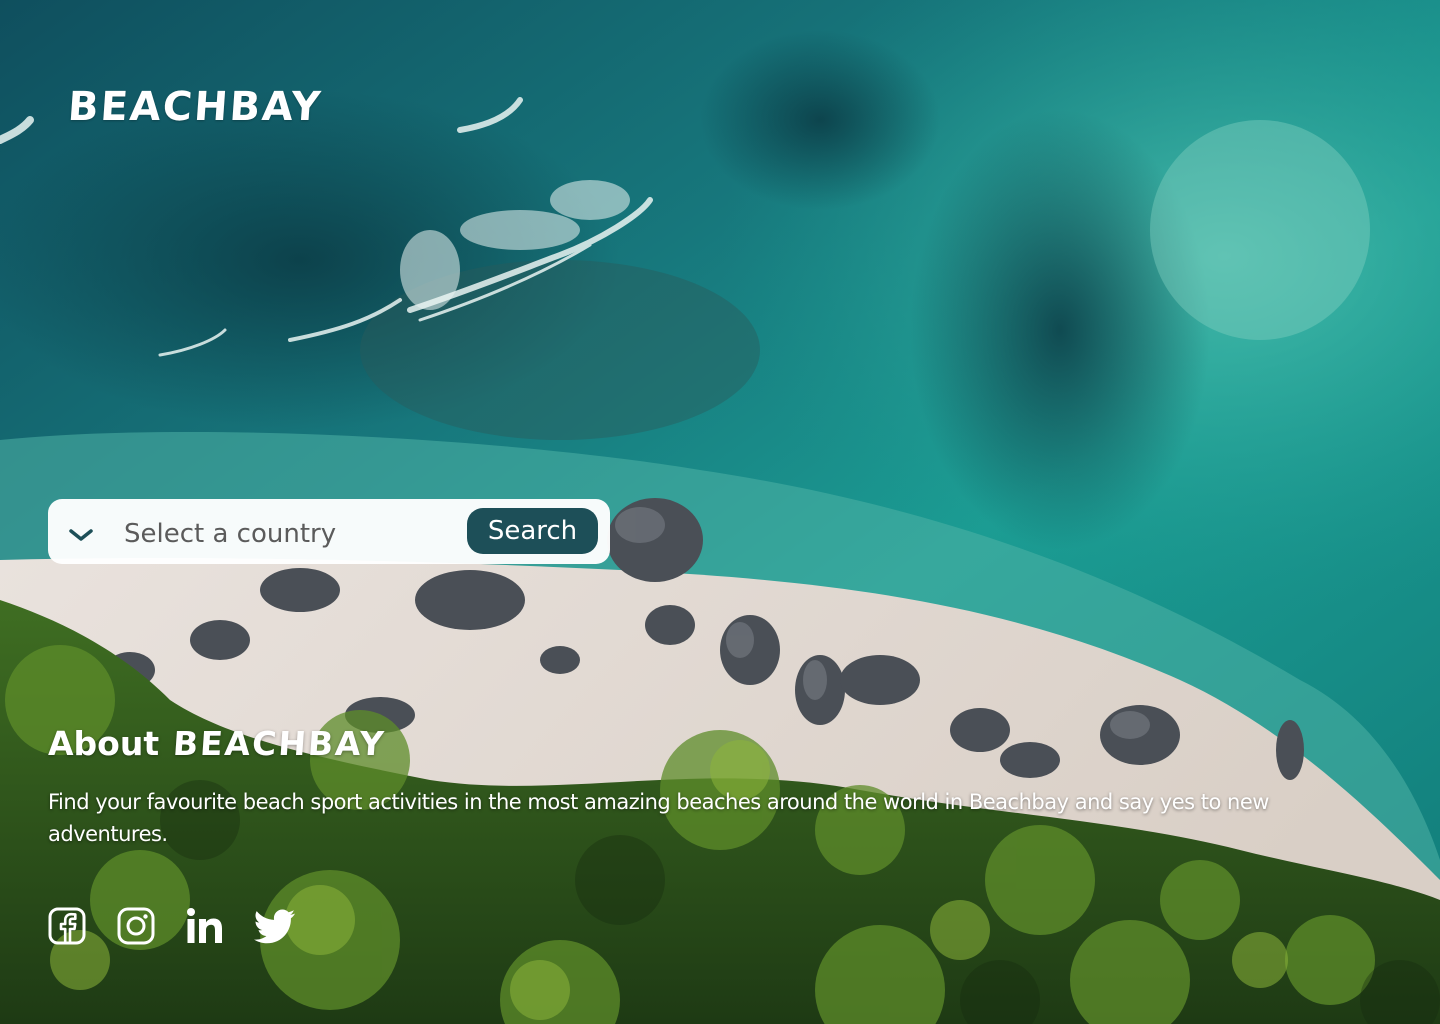 The image size is (1440, 1024). Describe the element at coordinates (205, 926) in the screenshot. I see `linkedin-icon` at that location.